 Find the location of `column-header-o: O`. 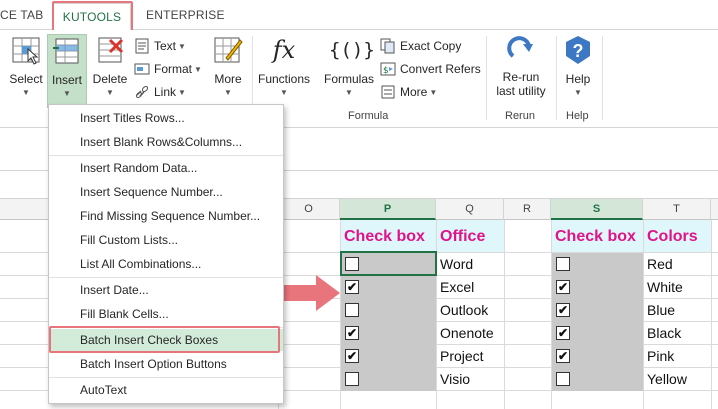

column-header-o: O is located at coordinates (309, 209).